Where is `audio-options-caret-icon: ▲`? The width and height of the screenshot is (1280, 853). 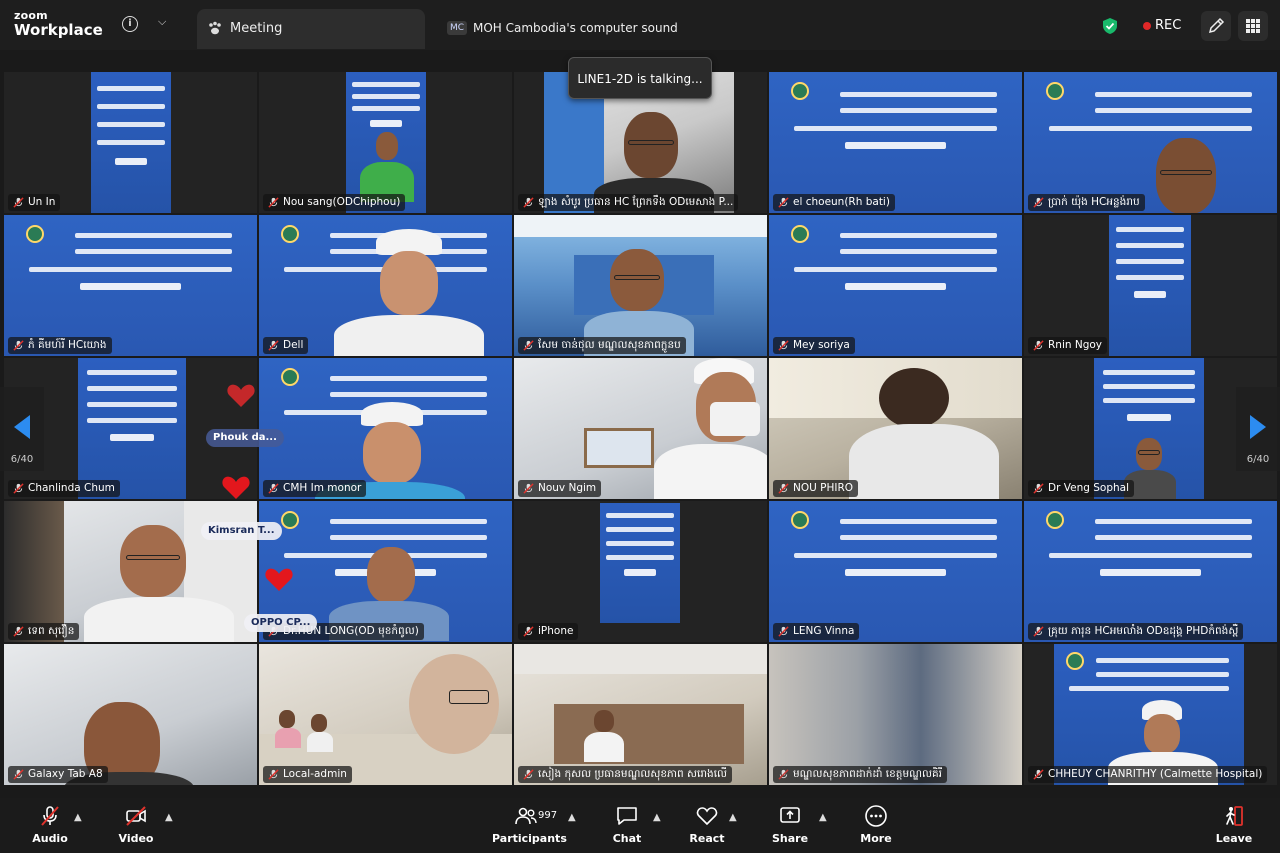
audio-options-caret-icon: ▲ is located at coordinates (78, 817).